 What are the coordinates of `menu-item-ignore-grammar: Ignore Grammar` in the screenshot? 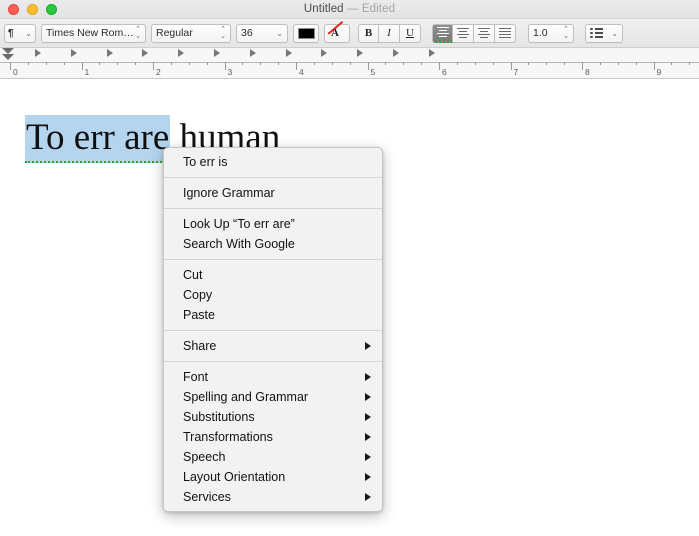 It's located at (273, 193).